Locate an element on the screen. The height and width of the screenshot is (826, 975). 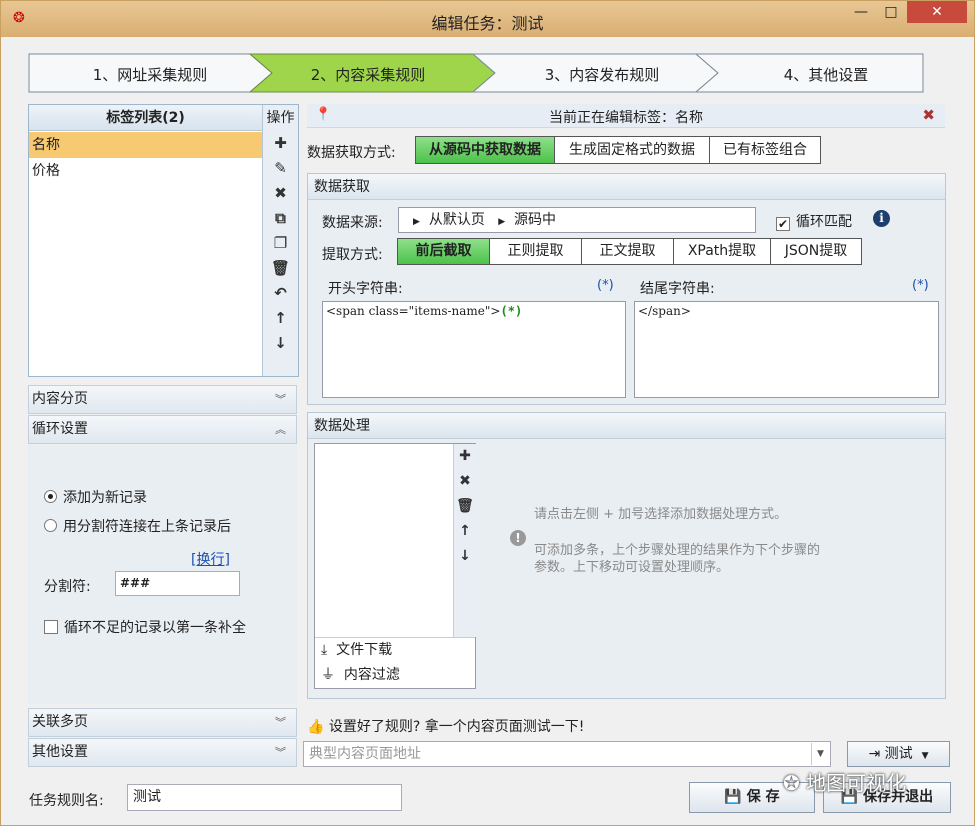
fill-checkbox is located at coordinates (51, 627).